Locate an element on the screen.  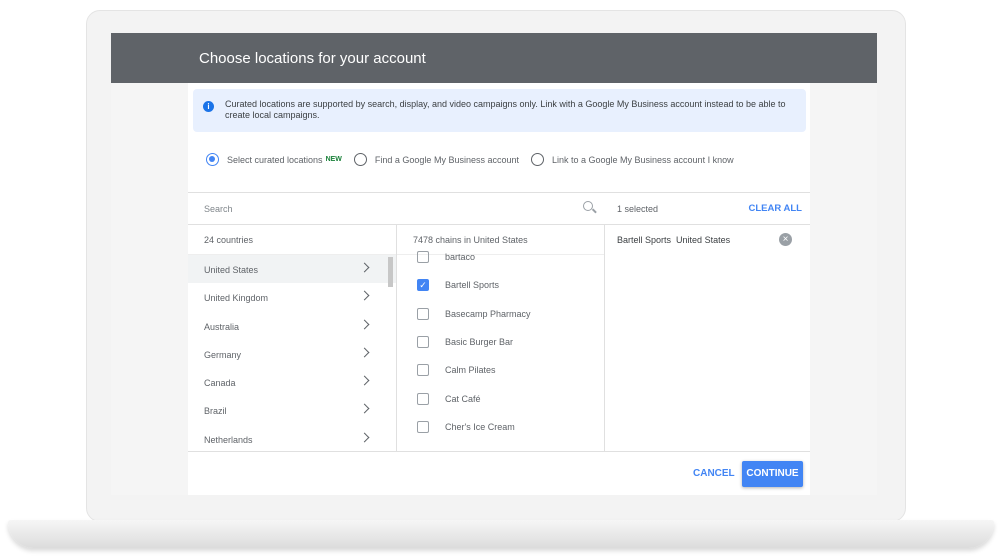
search-input: Search is located at coordinates (396, 209).